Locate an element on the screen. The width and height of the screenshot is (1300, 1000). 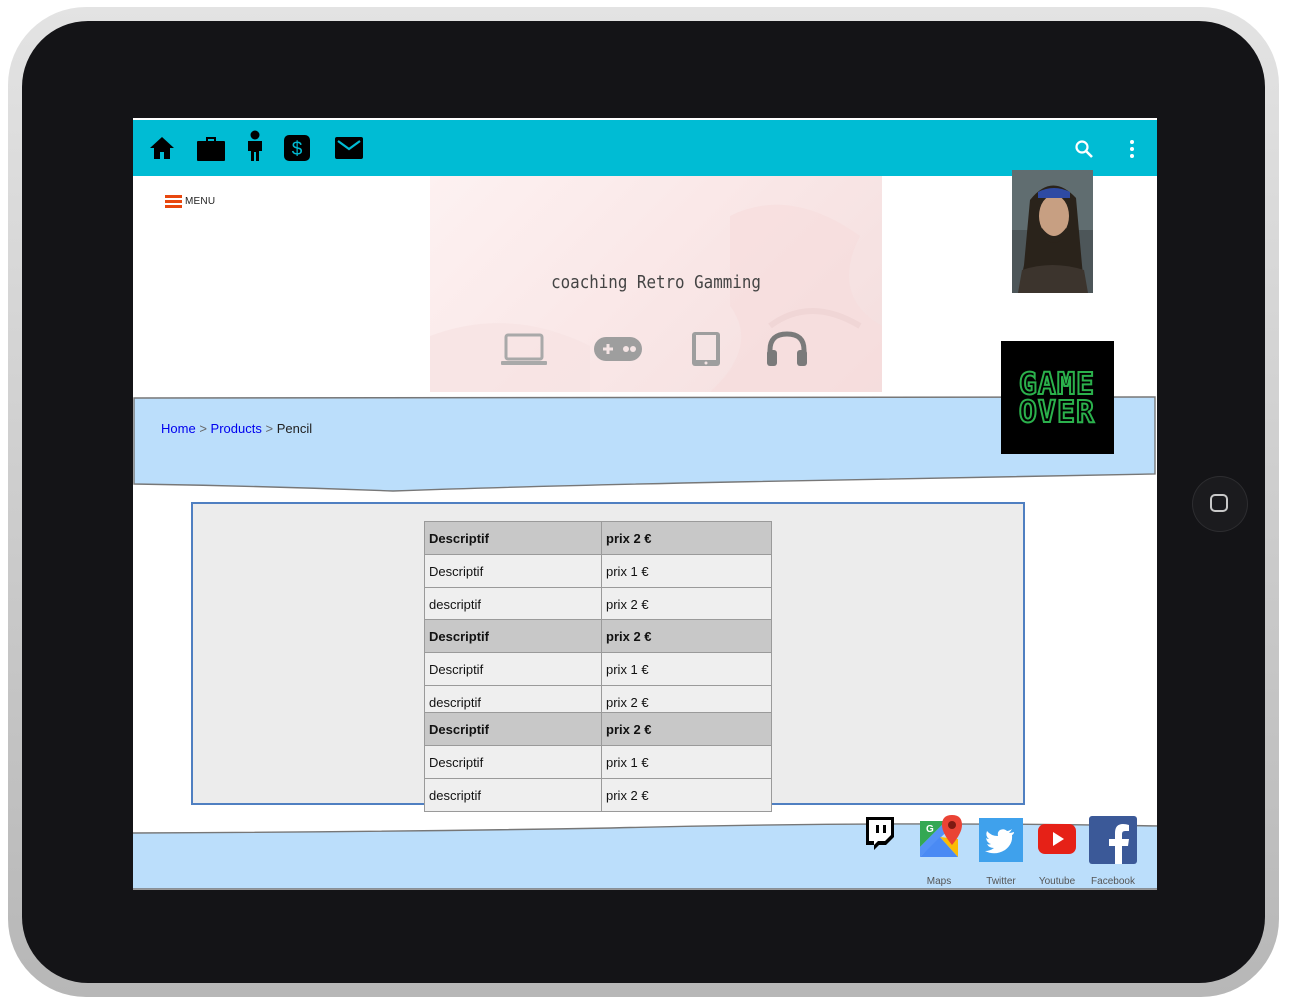
menu-button: MENU is located at coordinates (190, 201).